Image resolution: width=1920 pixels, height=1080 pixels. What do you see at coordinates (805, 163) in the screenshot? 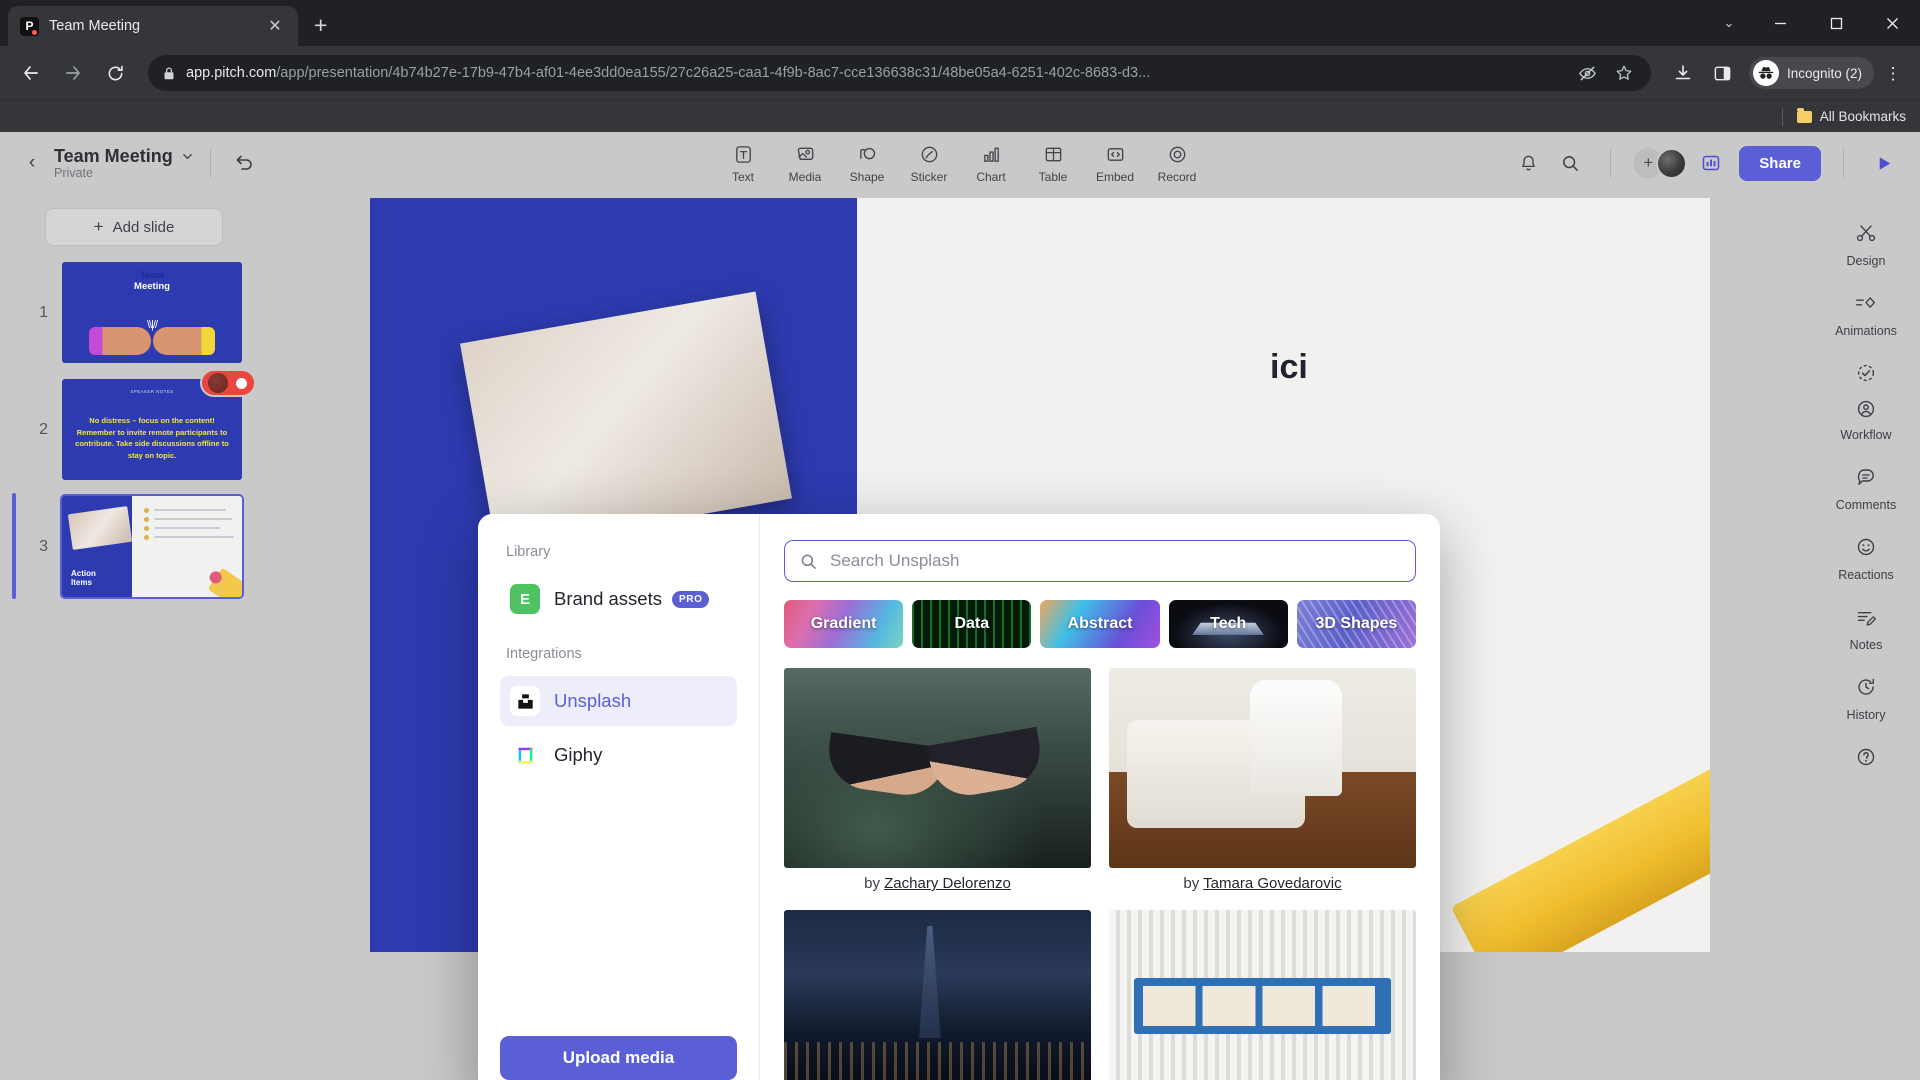
I see `tool-media: Media` at bounding box center [805, 163].